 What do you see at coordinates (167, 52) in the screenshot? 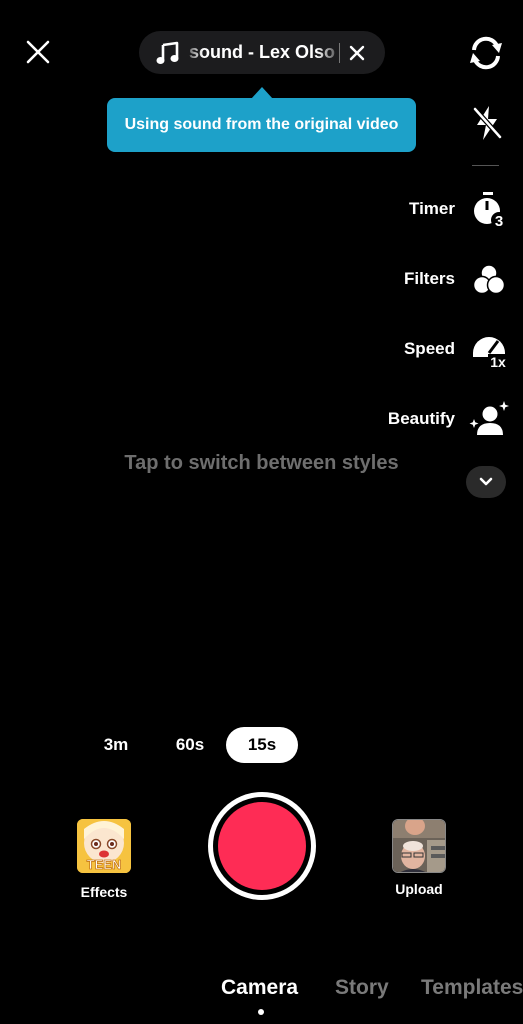
I see `music-note-icon` at bounding box center [167, 52].